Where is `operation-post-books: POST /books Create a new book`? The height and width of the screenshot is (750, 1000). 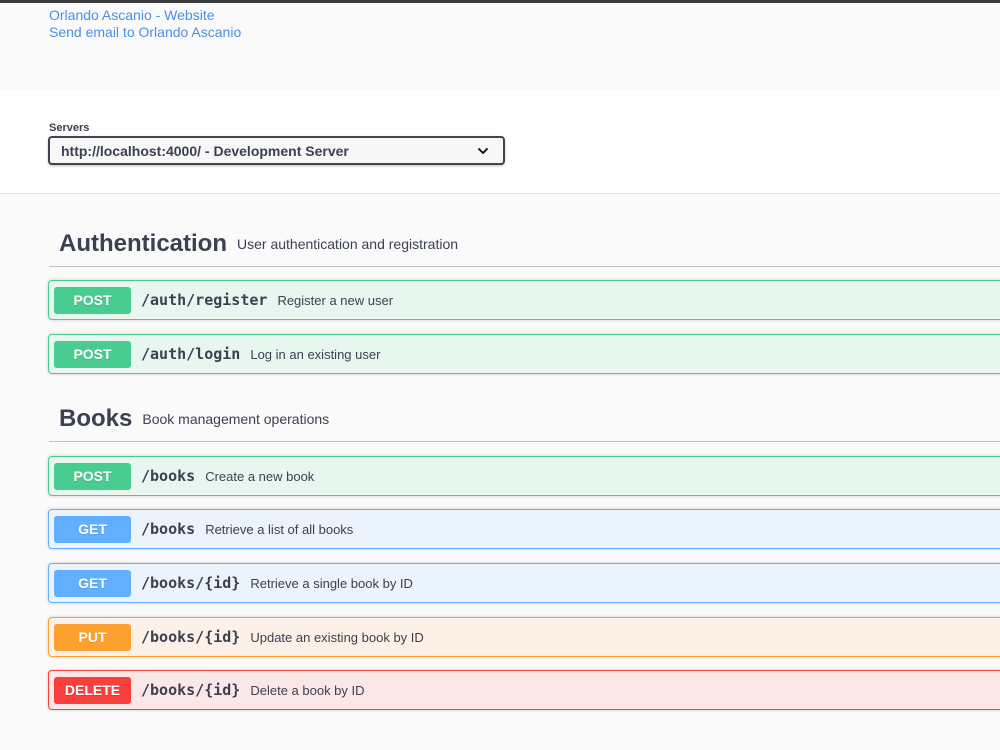
operation-post-books: POST /books Create a new book is located at coordinates (524, 476).